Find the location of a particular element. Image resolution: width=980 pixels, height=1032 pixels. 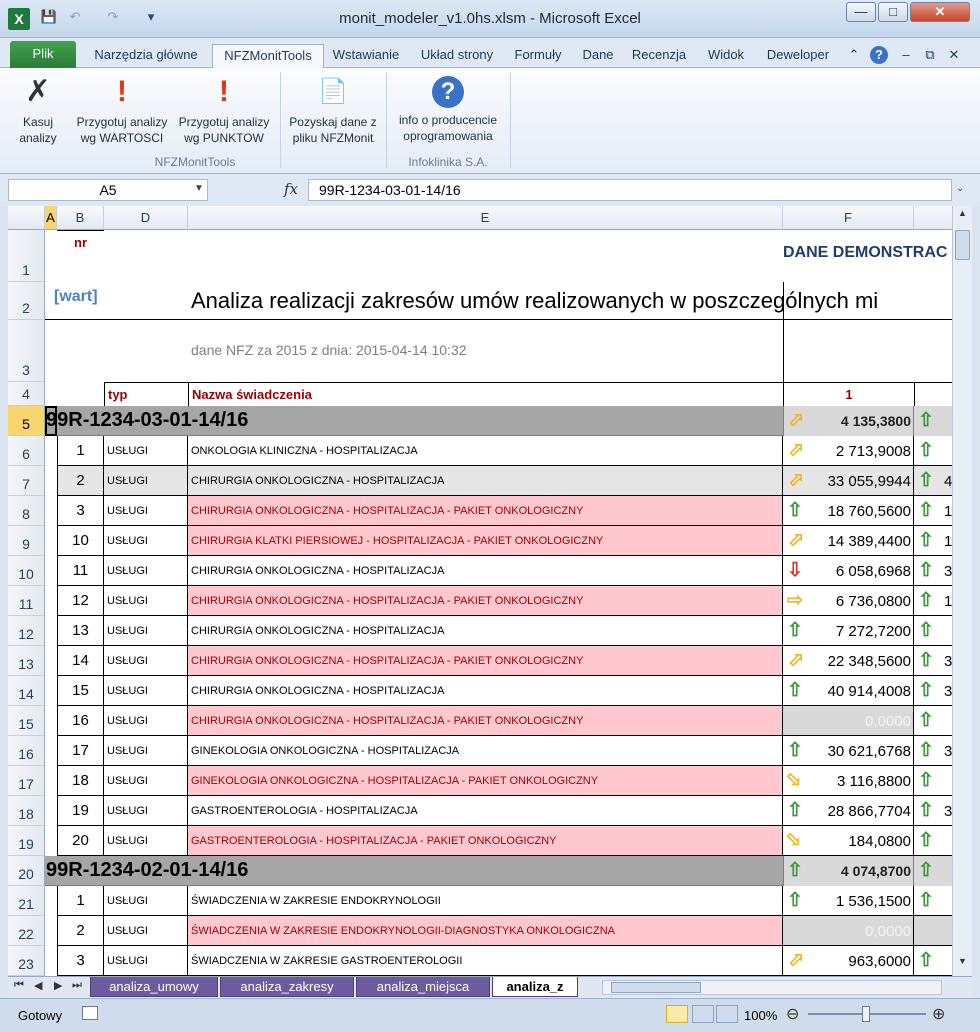

row-header-2: 2 is located at coordinates (26, 301).